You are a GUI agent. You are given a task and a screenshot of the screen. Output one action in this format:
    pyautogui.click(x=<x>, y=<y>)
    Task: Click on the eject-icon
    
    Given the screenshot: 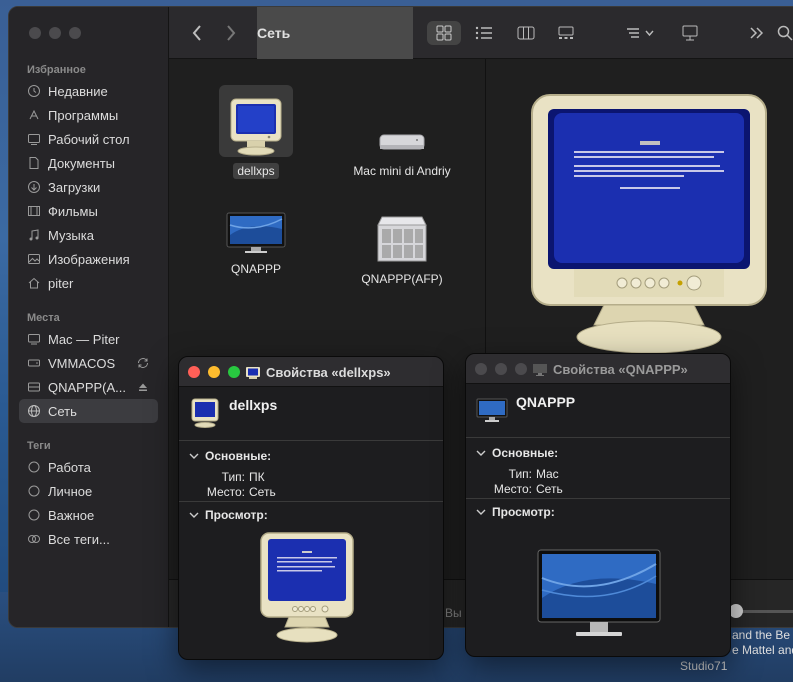 What is the action you would take?
    pyautogui.click(x=143, y=387)
    